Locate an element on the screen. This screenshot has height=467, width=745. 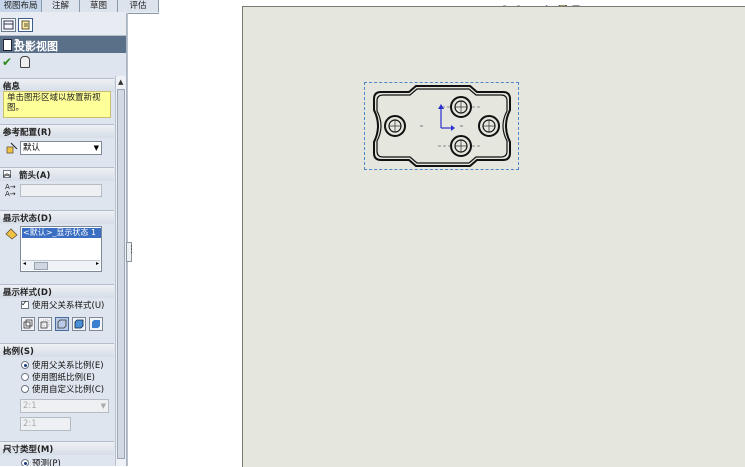
use-parent-style-label: 使用父关系样式(U) is located at coordinates (68, 306).